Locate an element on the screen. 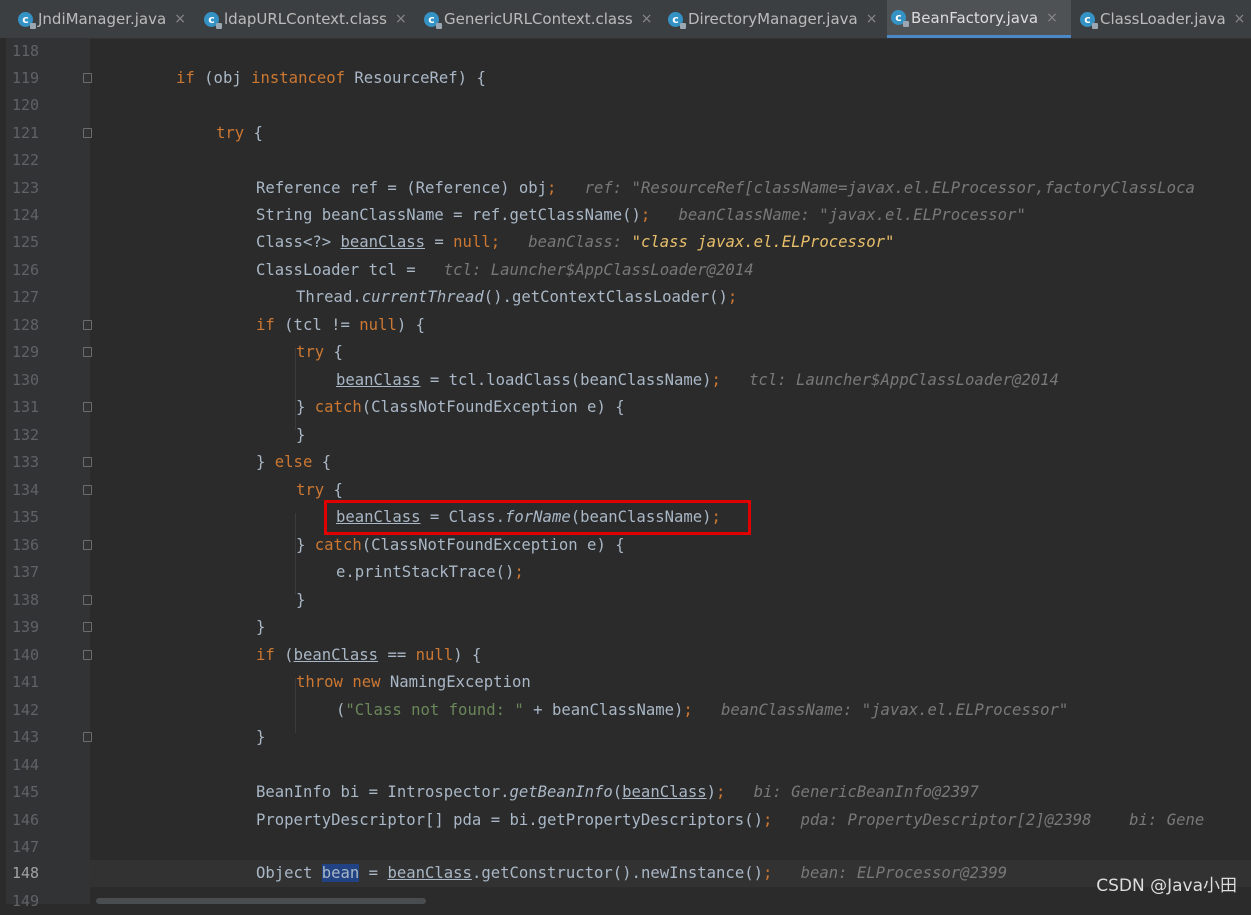 The image size is (1251, 915). code-line: 144 is located at coordinates (631, 765).